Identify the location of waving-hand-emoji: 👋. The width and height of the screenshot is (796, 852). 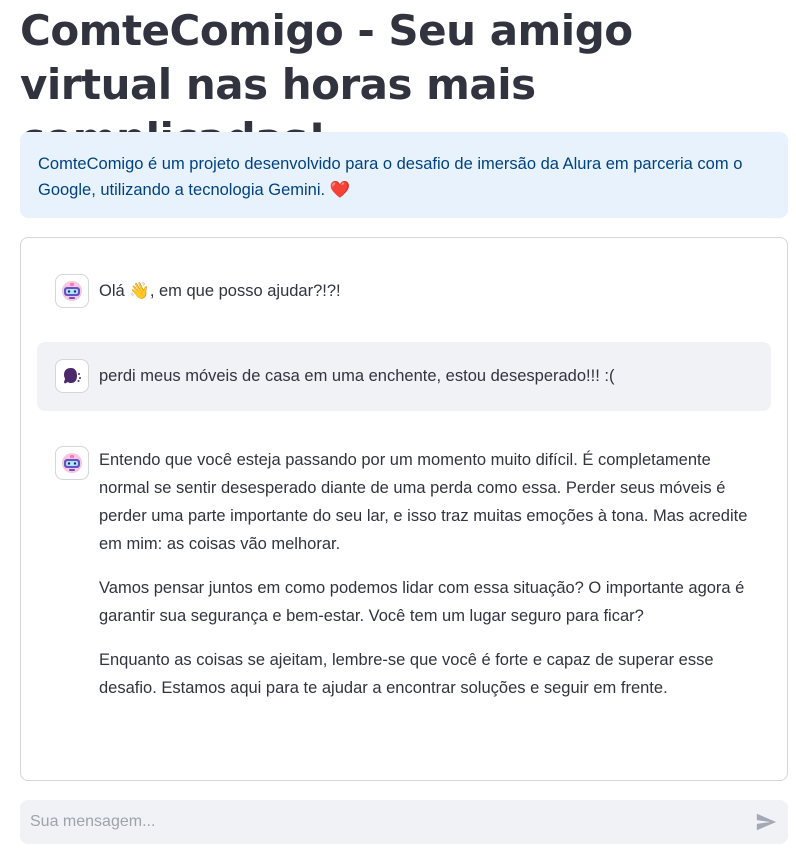
(139, 291).